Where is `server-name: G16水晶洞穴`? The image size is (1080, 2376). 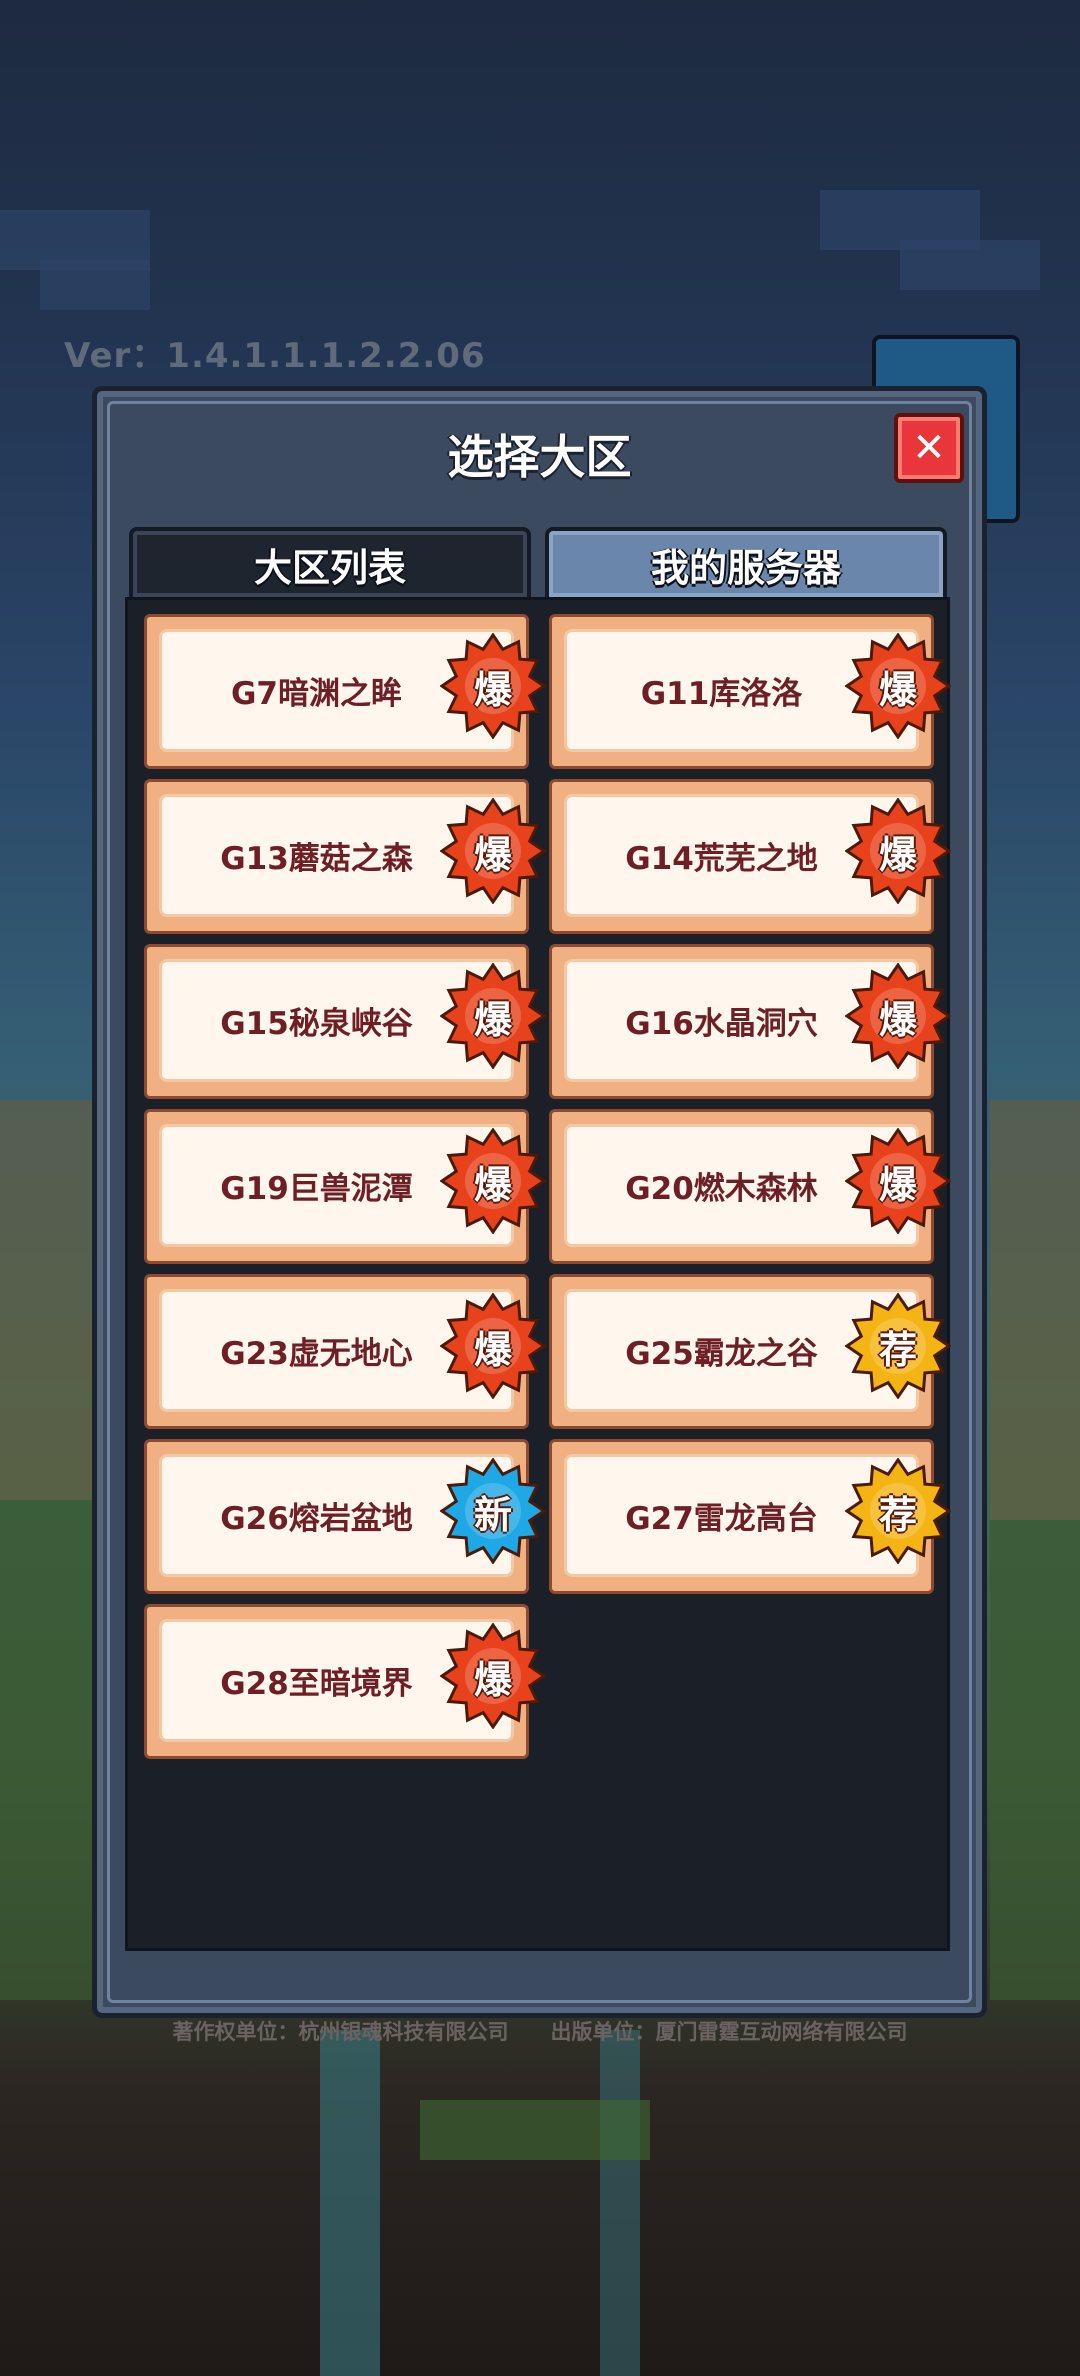
server-name: G16水晶洞穴 is located at coordinates (721, 1024).